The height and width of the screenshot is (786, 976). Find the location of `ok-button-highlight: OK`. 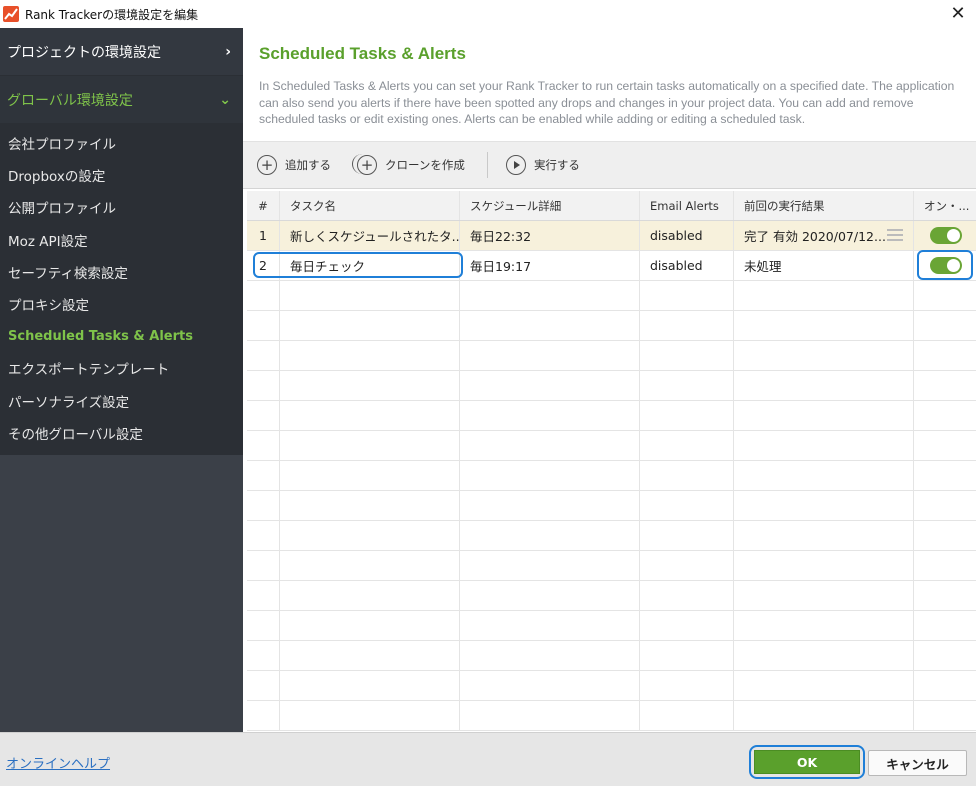

ok-button-highlight: OK is located at coordinates (807, 762).